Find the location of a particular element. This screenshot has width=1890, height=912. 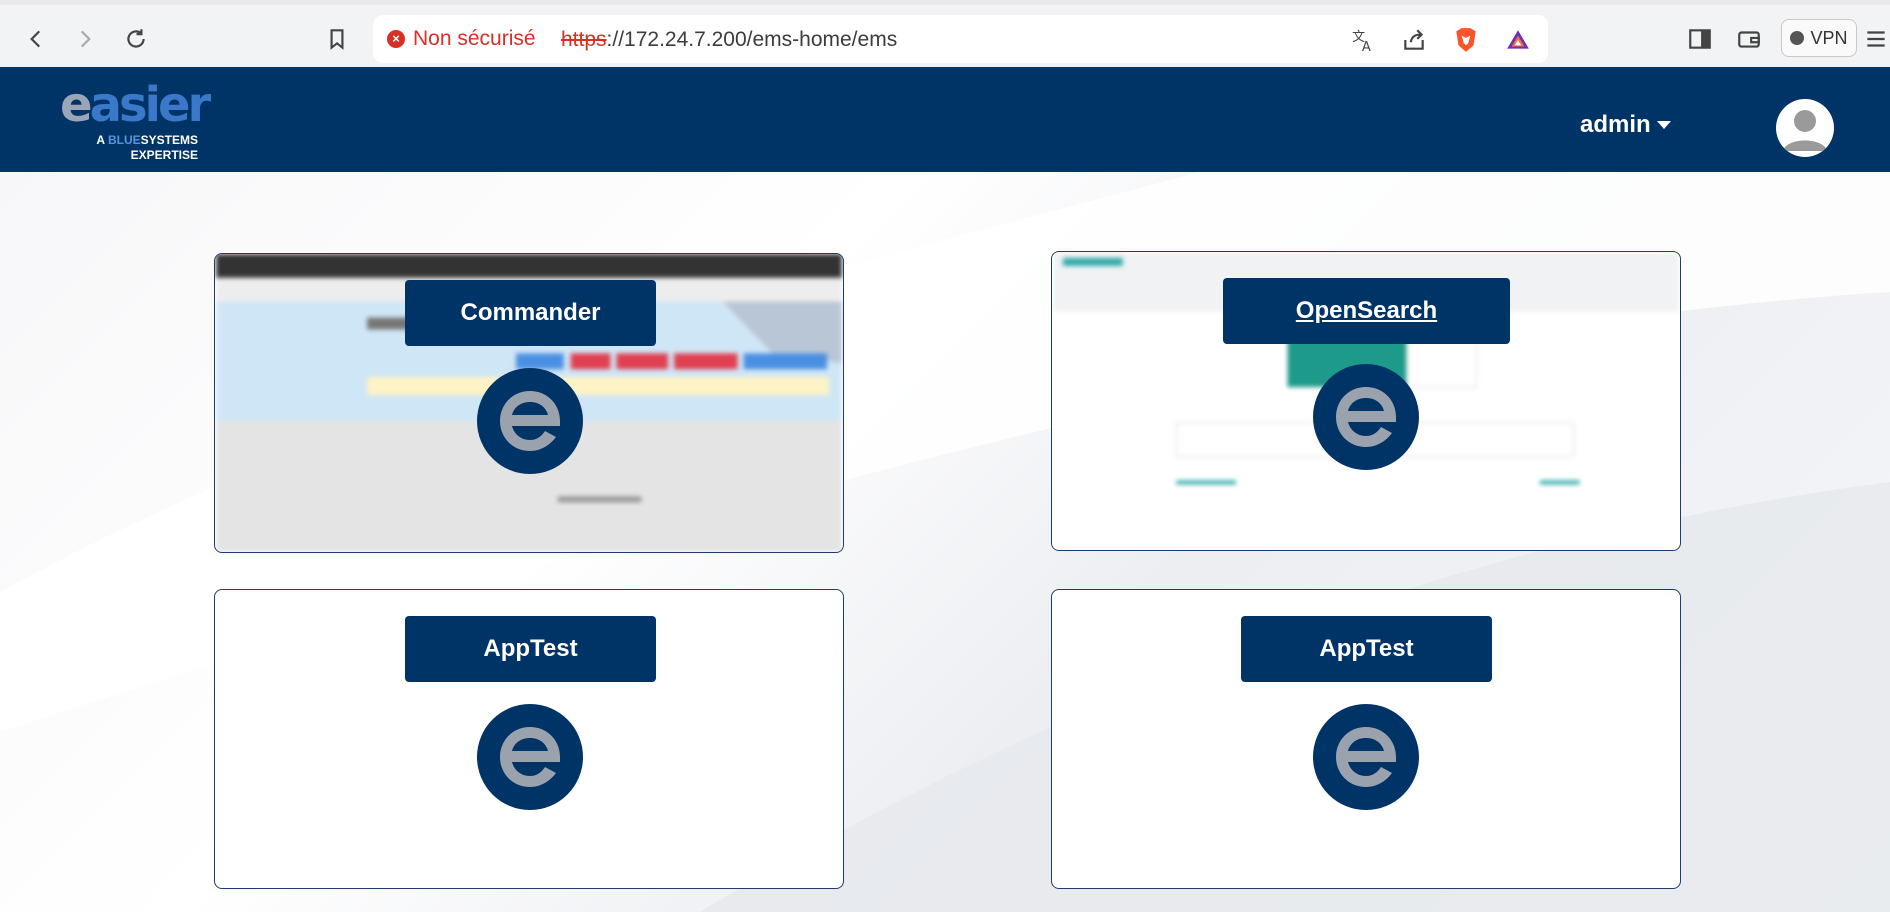

translate-icon: 文A is located at coordinates (1363, 40).